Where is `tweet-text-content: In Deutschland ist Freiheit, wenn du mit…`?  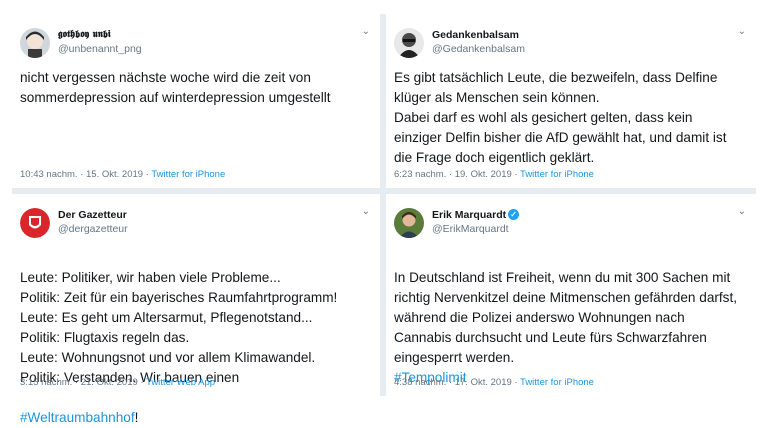
tweet-text-content: In Deutschland ist Freiheit, wenn du mit… is located at coordinates (566, 317).